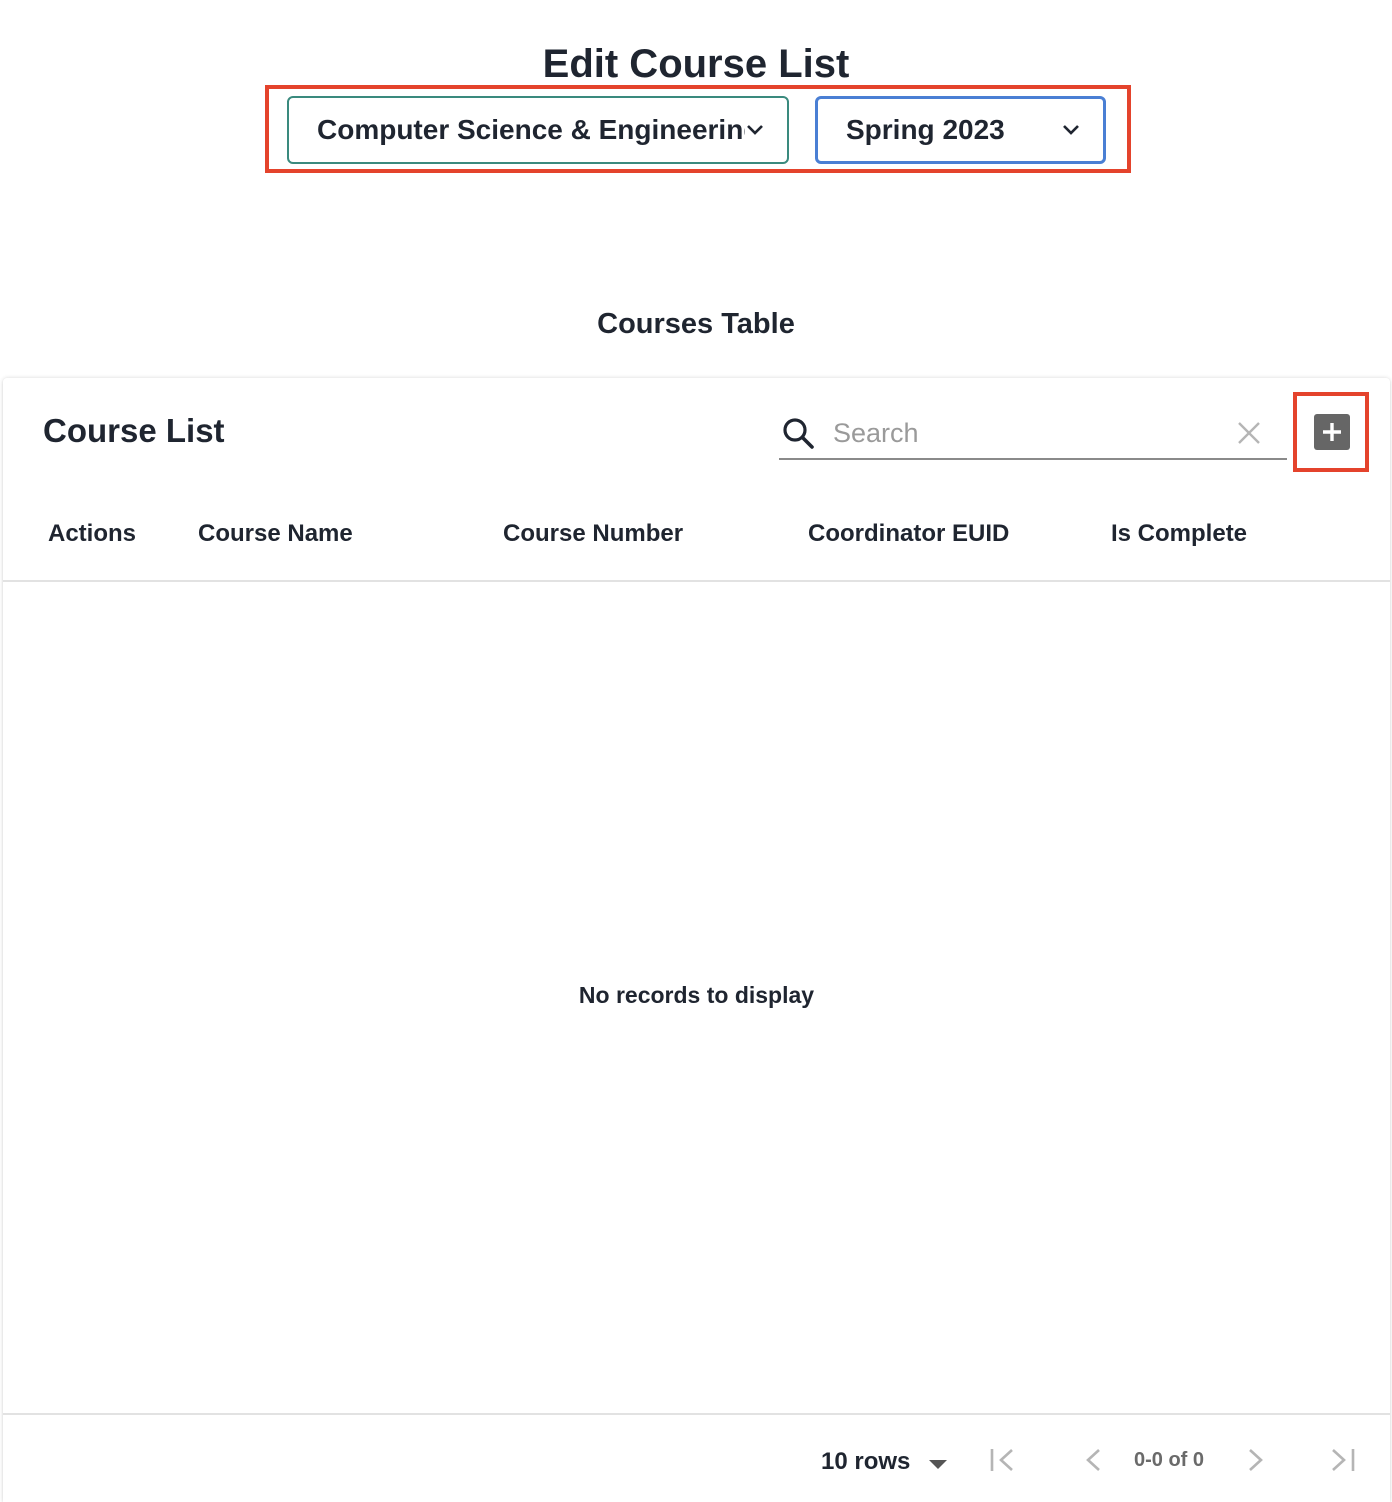 This screenshot has height=1502, width=1392. What do you see at coordinates (1169, 1460) in the screenshot?
I see `pagination-range: 0-0 of 0` at bounding box center [1169, 1460].